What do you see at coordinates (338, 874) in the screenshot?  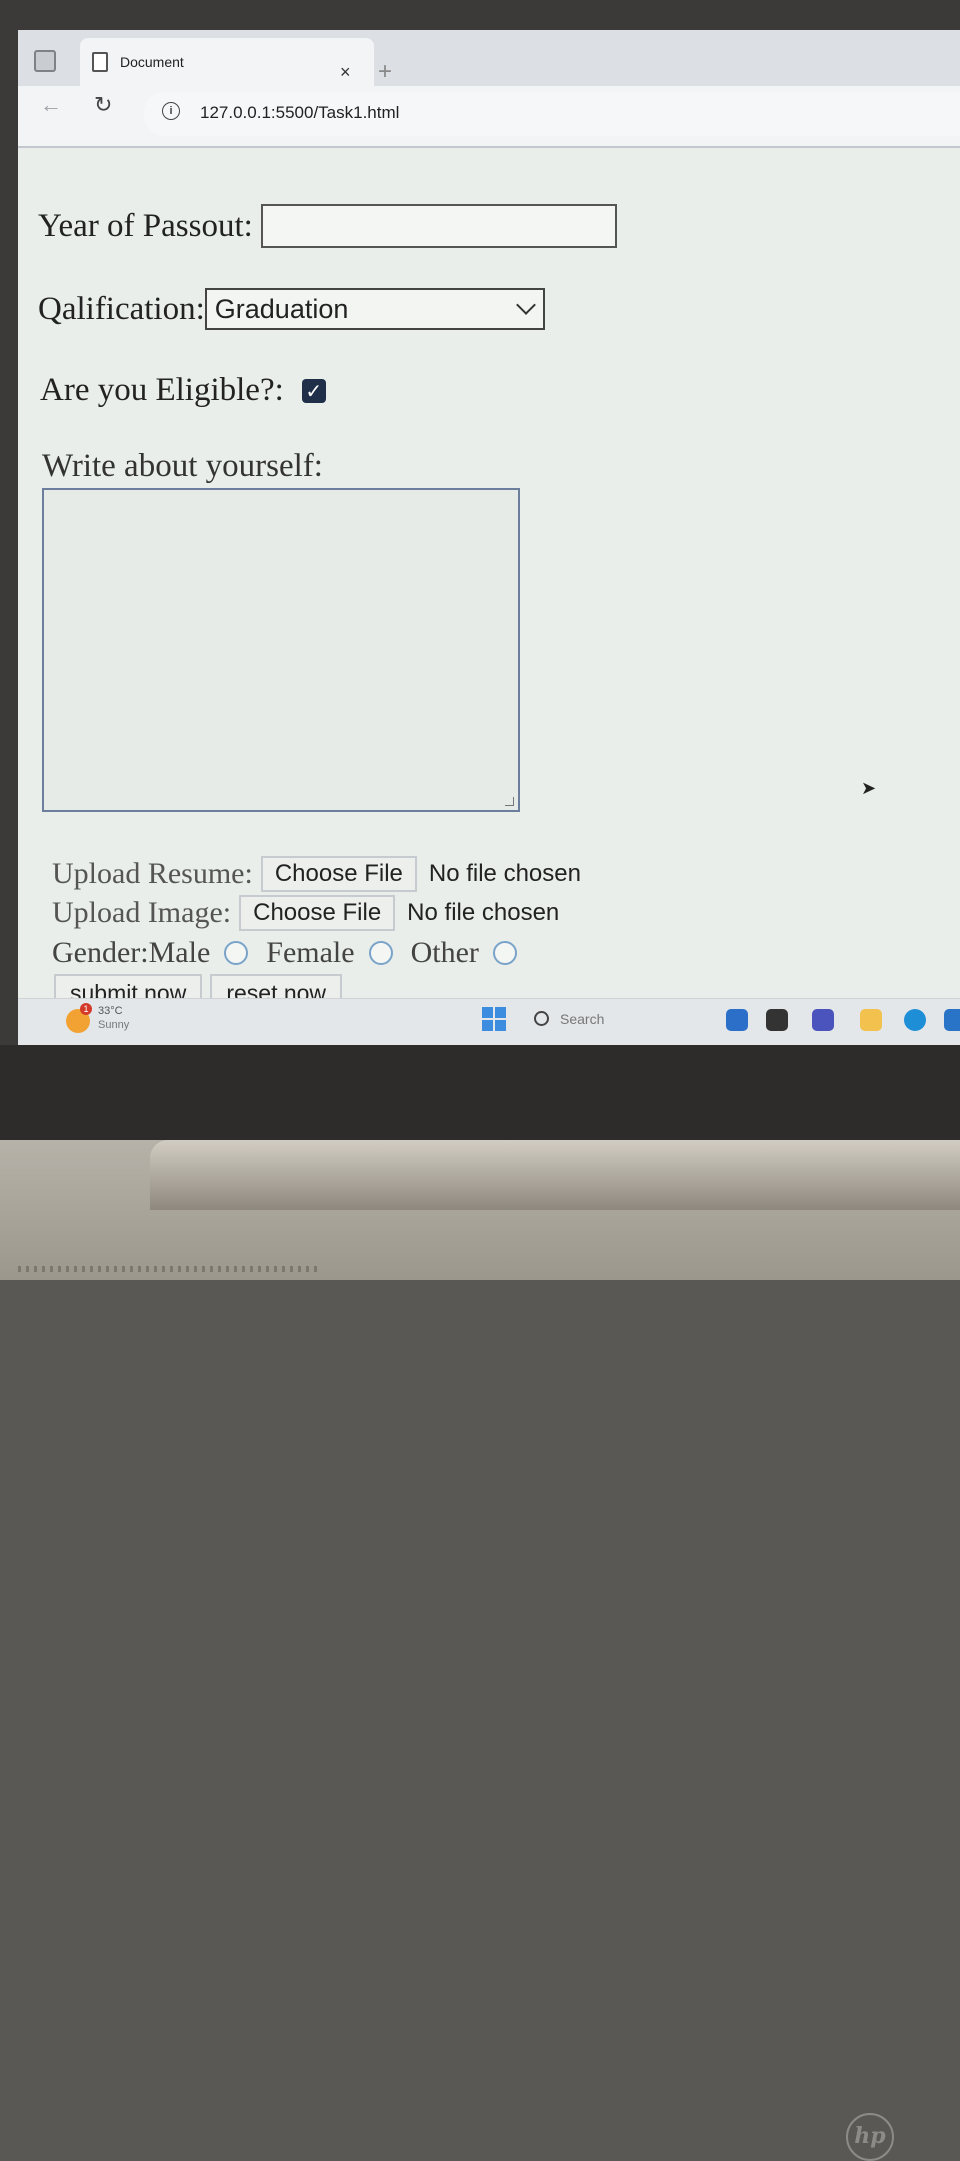 I see `resume-choose-file-button: Choose File` at bounding box center [338, 874].